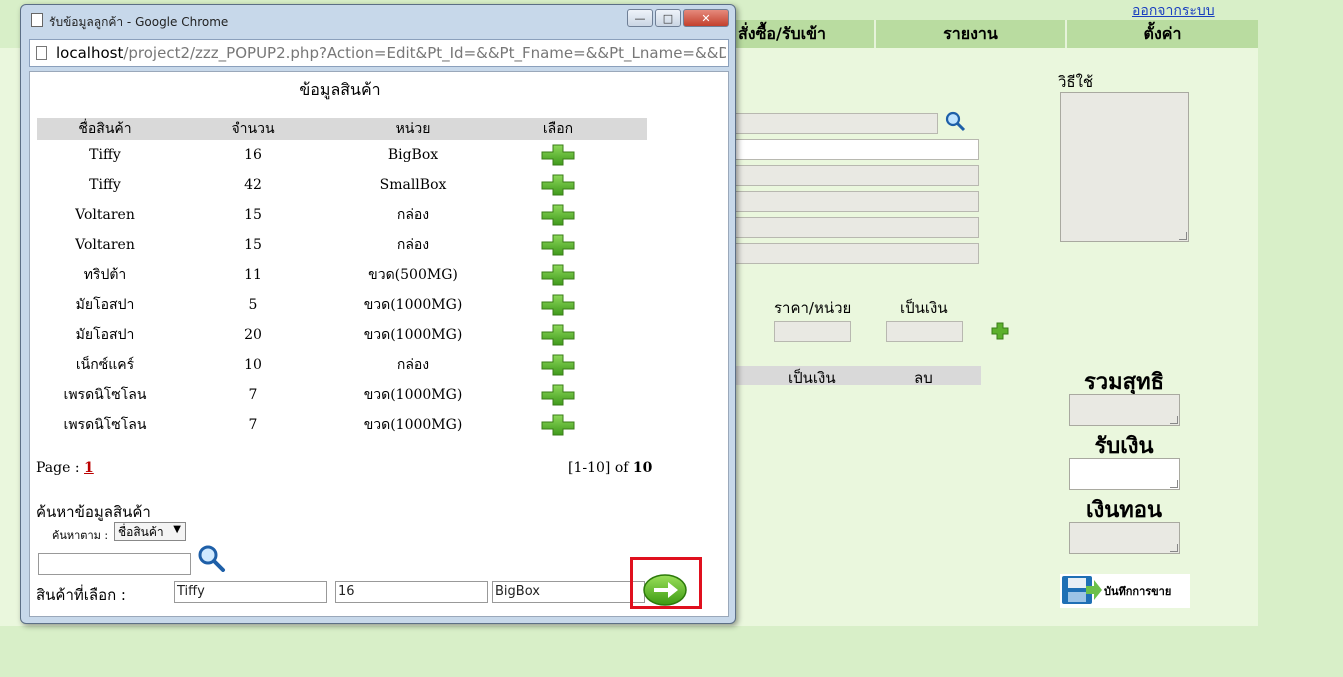  I want to click on nav-item-report: รายงาน, so click(971, 34).